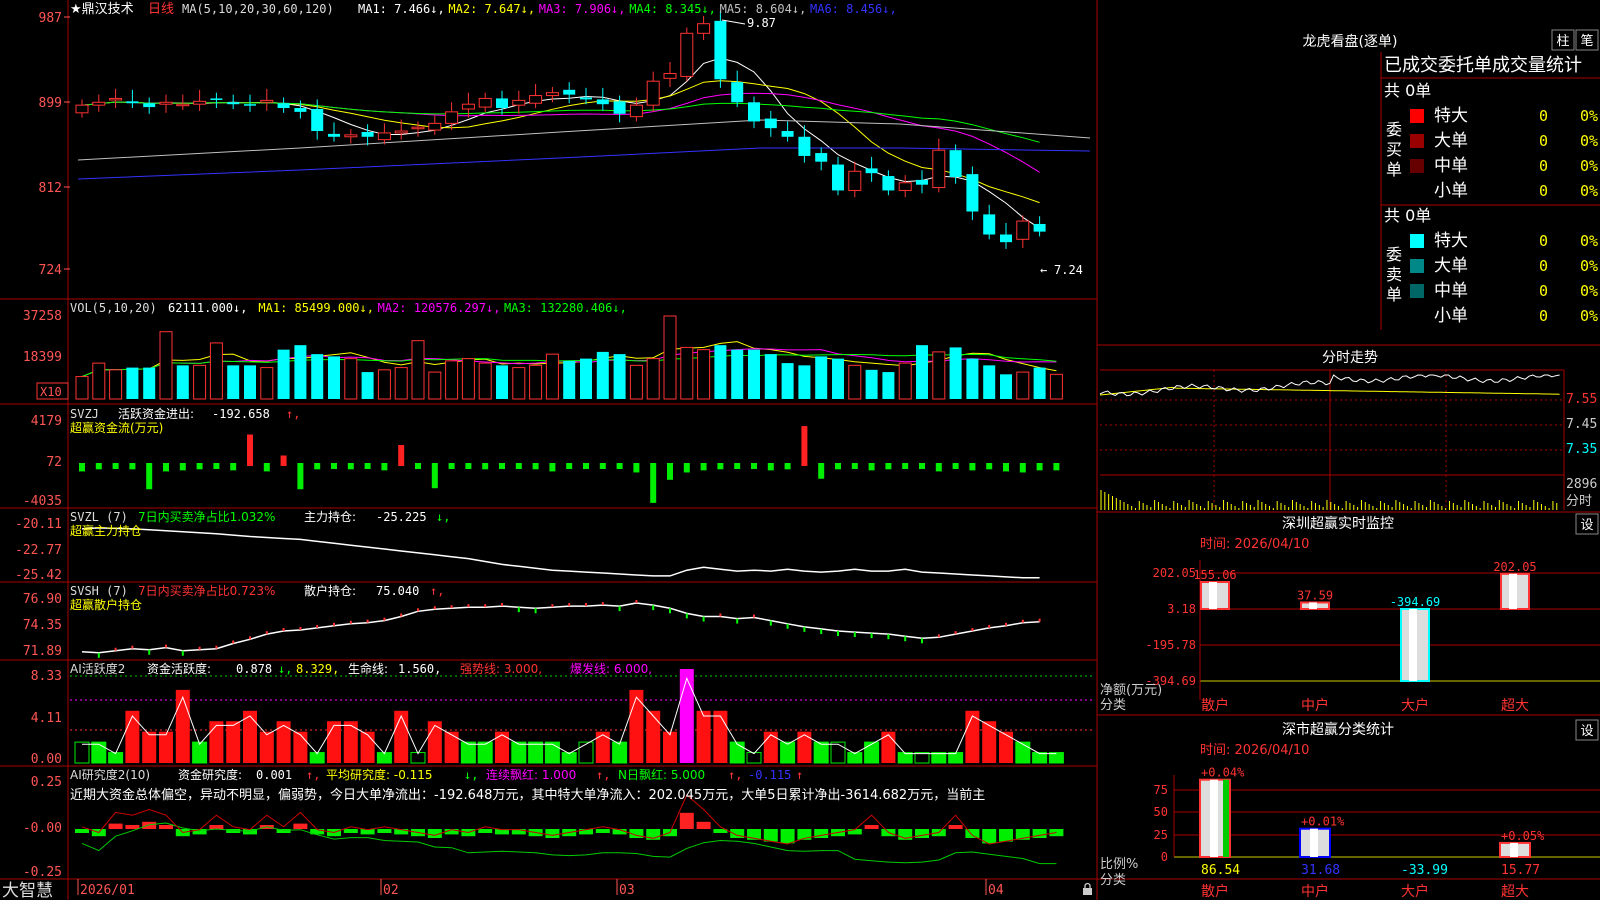 Image resolution: width=1600 pixels, height=900 pixels. I want to click on ss-value: 15.77, so click(1520, 870).